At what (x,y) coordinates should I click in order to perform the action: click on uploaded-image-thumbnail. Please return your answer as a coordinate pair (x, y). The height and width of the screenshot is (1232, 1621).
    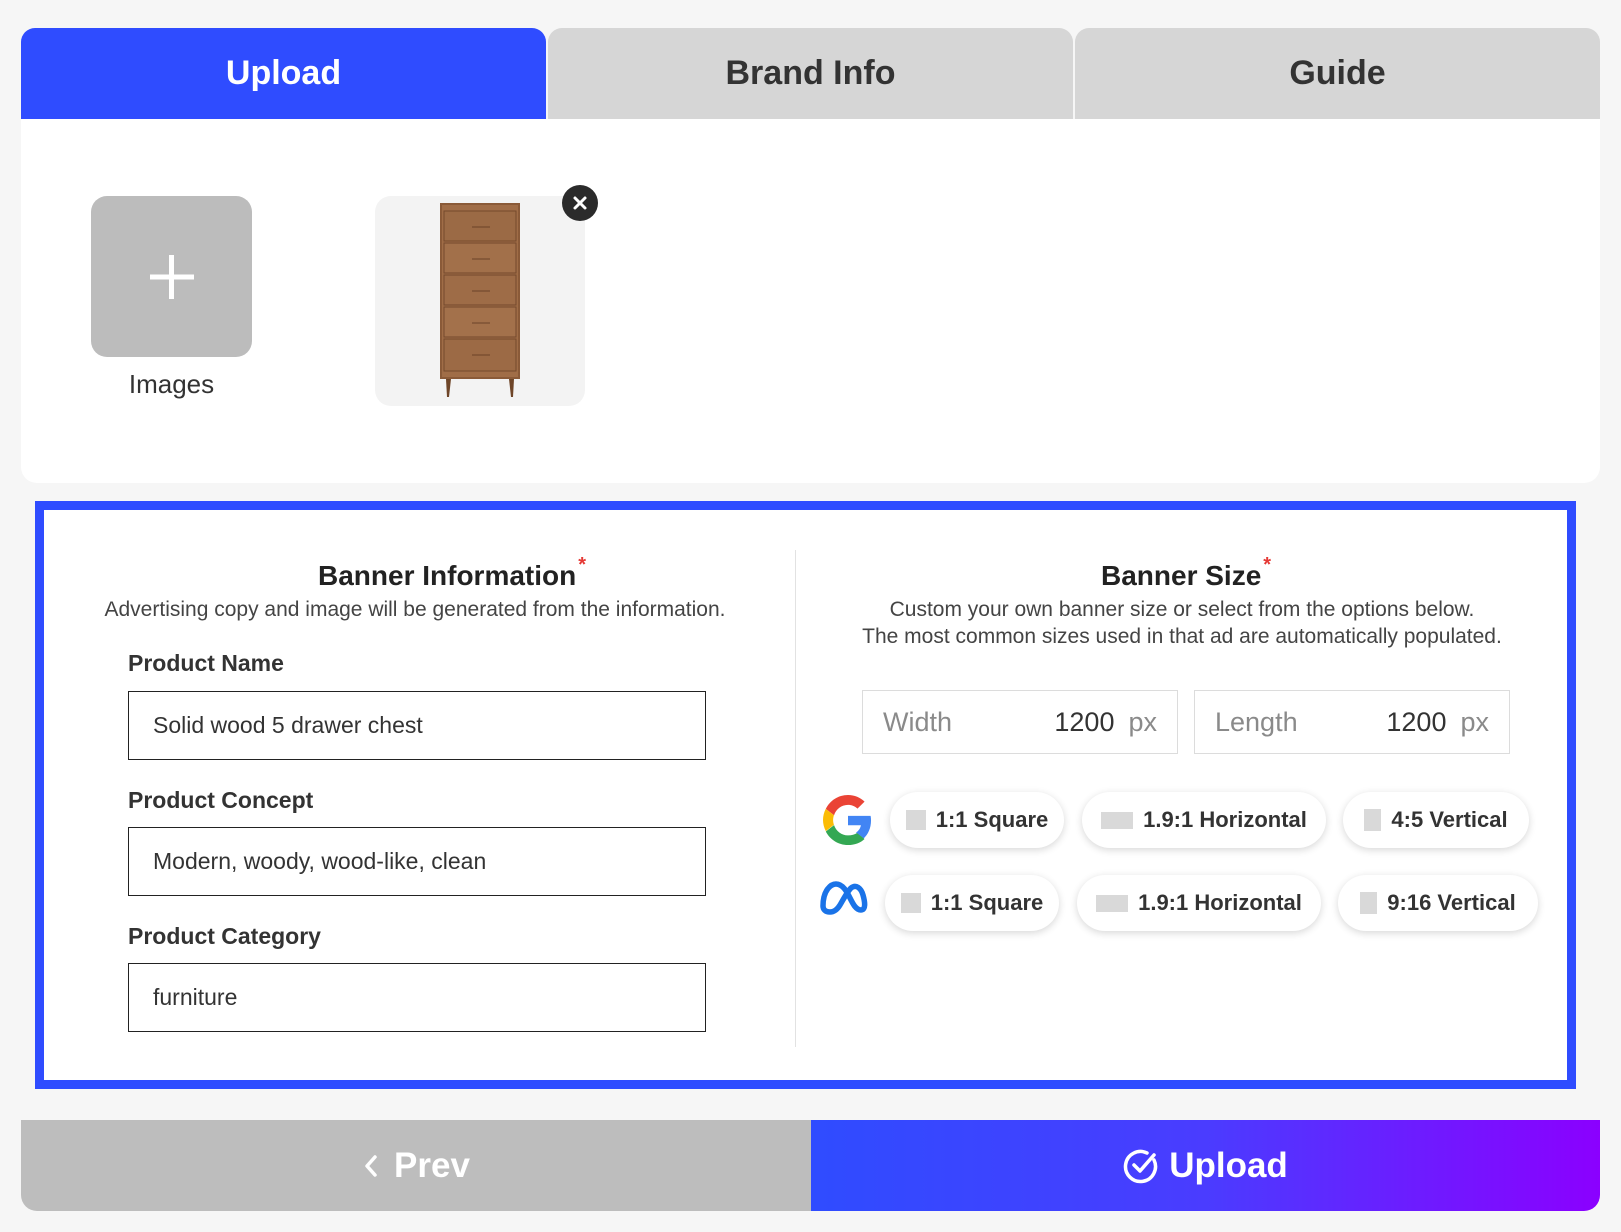
    Looking at the image, I should click on (480, 301).